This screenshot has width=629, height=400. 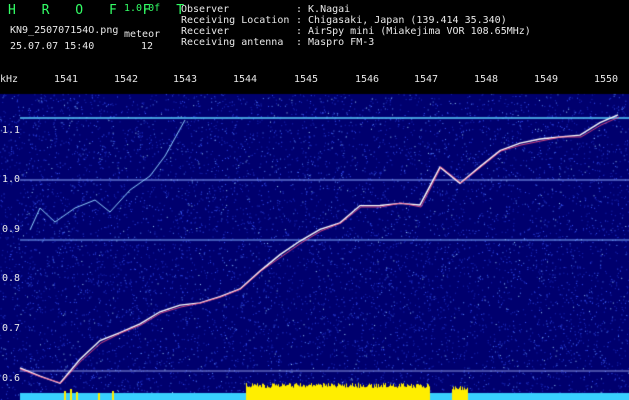 What do you see at coordinates (335, 42) in the screenshot?
I see `antenna-value: : Maspro FM-3` at bounding box center [335, 42].